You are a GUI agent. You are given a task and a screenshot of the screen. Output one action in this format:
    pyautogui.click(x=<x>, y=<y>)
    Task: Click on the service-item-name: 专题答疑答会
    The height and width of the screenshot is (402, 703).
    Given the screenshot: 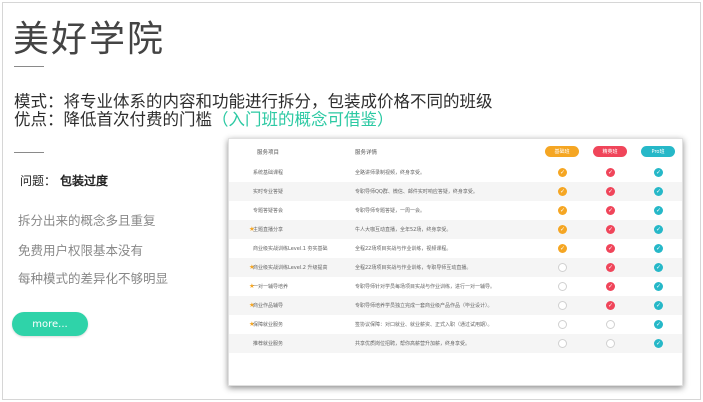 What is the action you would take?
    pyautogui.click(x=268, y=211)
    